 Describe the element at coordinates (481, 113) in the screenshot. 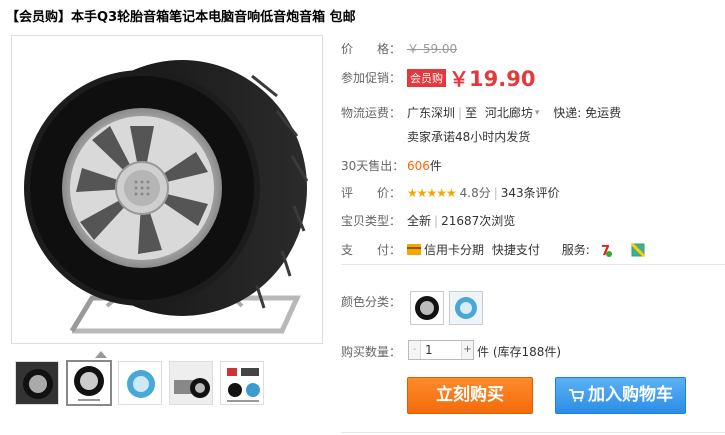

I see `shipping-row: 物流运费： 广东深圳 | 至 河北廊坊 ▾ 快递: 免运费` at that location.